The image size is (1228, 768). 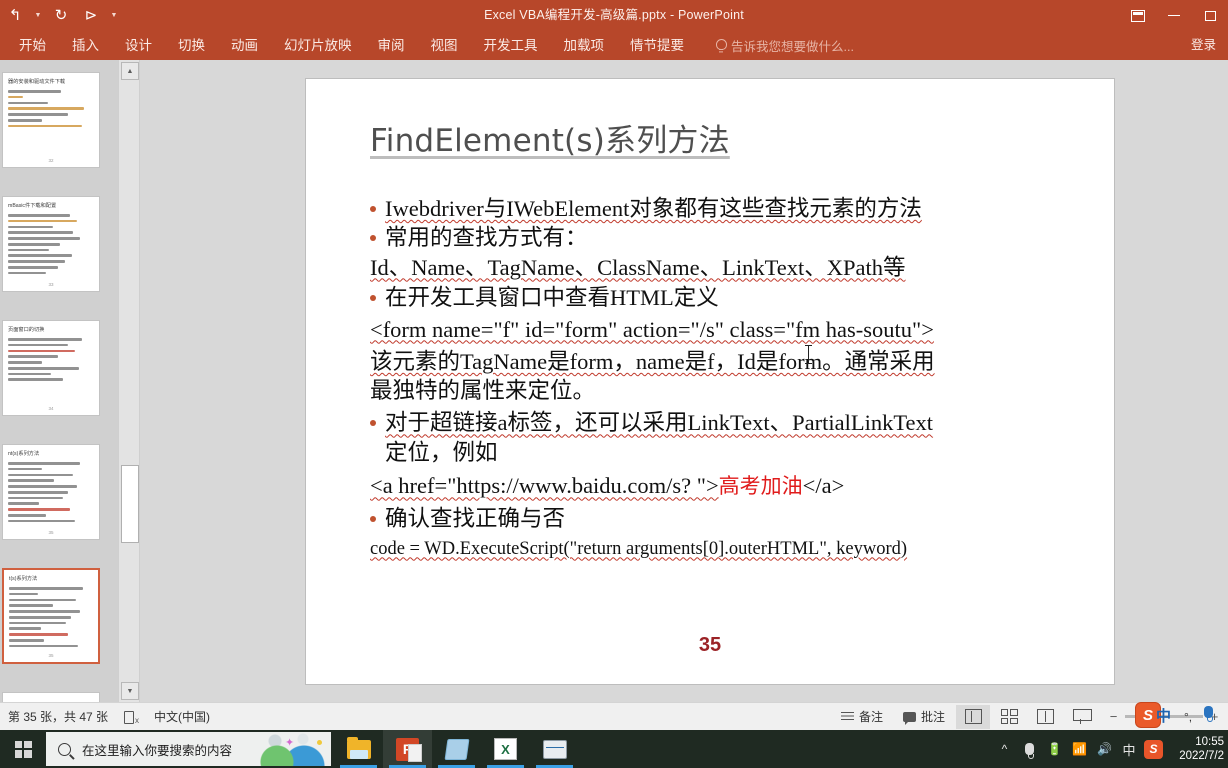 I want to click on sun-dot-icon, so click(x=319, y=742).